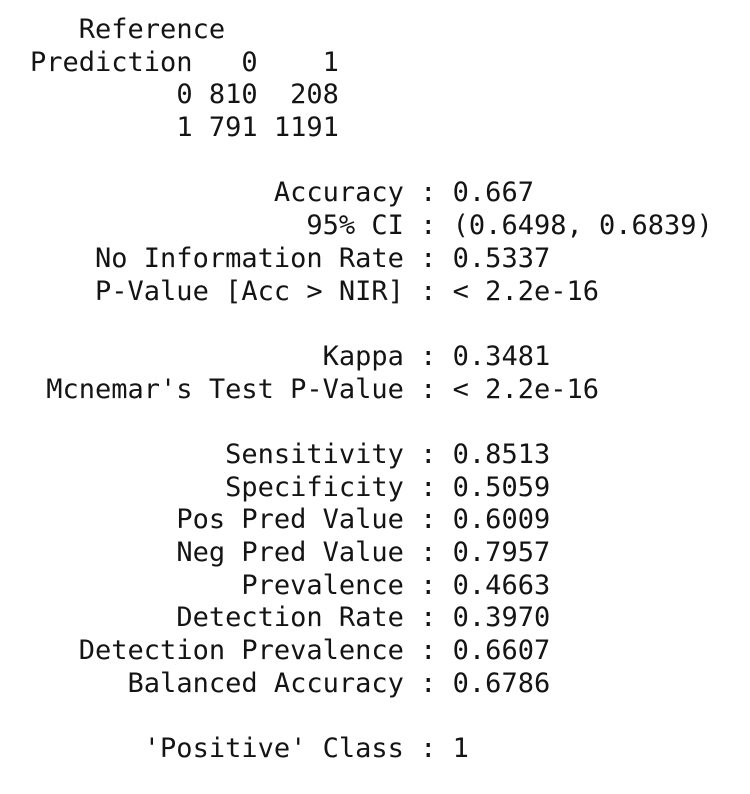 This screenshot has height=794, width=750. What do you see at coordinates (111, 62) in the screenshot?
I see `prediction-label: Prediction` at bounding box center [111, 62].